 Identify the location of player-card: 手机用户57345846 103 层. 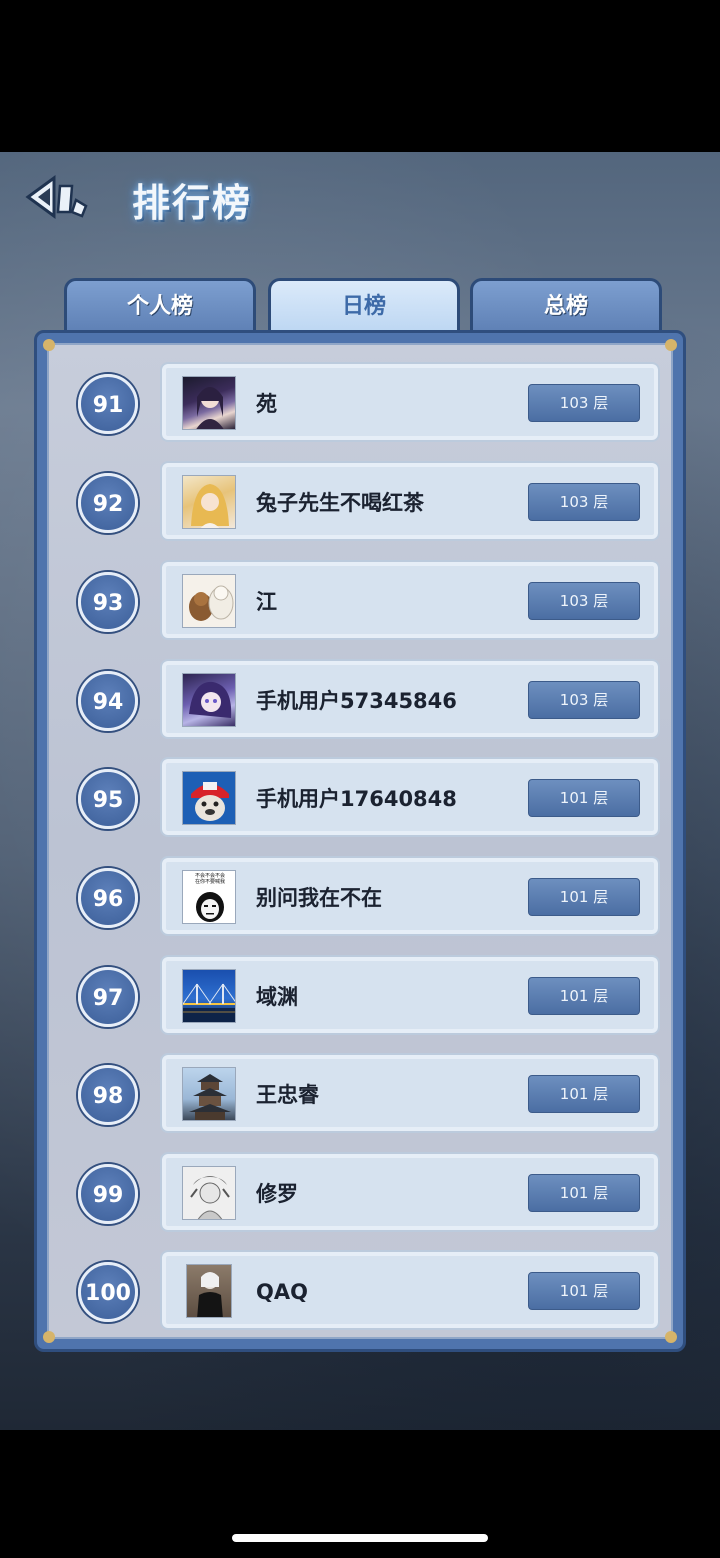
(410, 699).